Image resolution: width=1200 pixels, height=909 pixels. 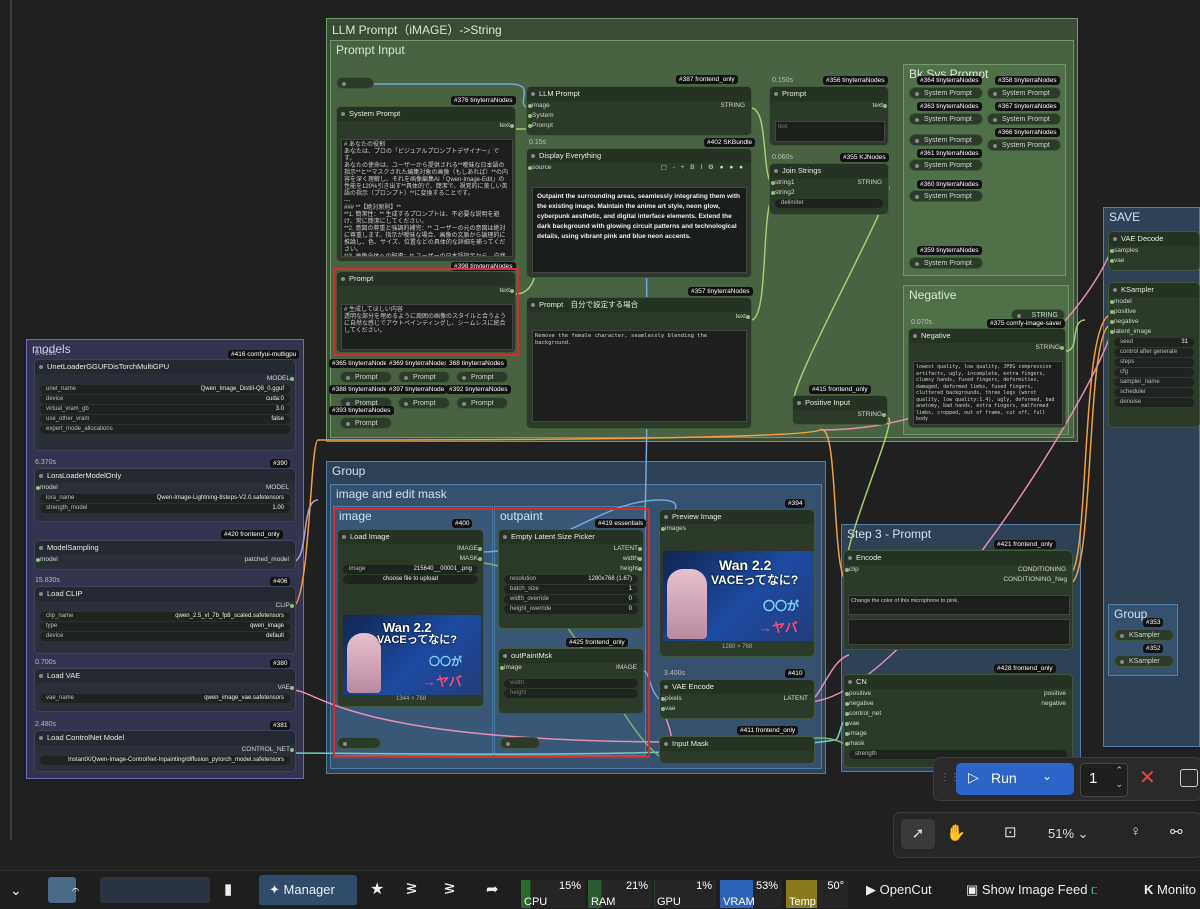 I want to click on widget-virtual-vram: virtual_vram_gb 3.0, so click(x=165, y=409).